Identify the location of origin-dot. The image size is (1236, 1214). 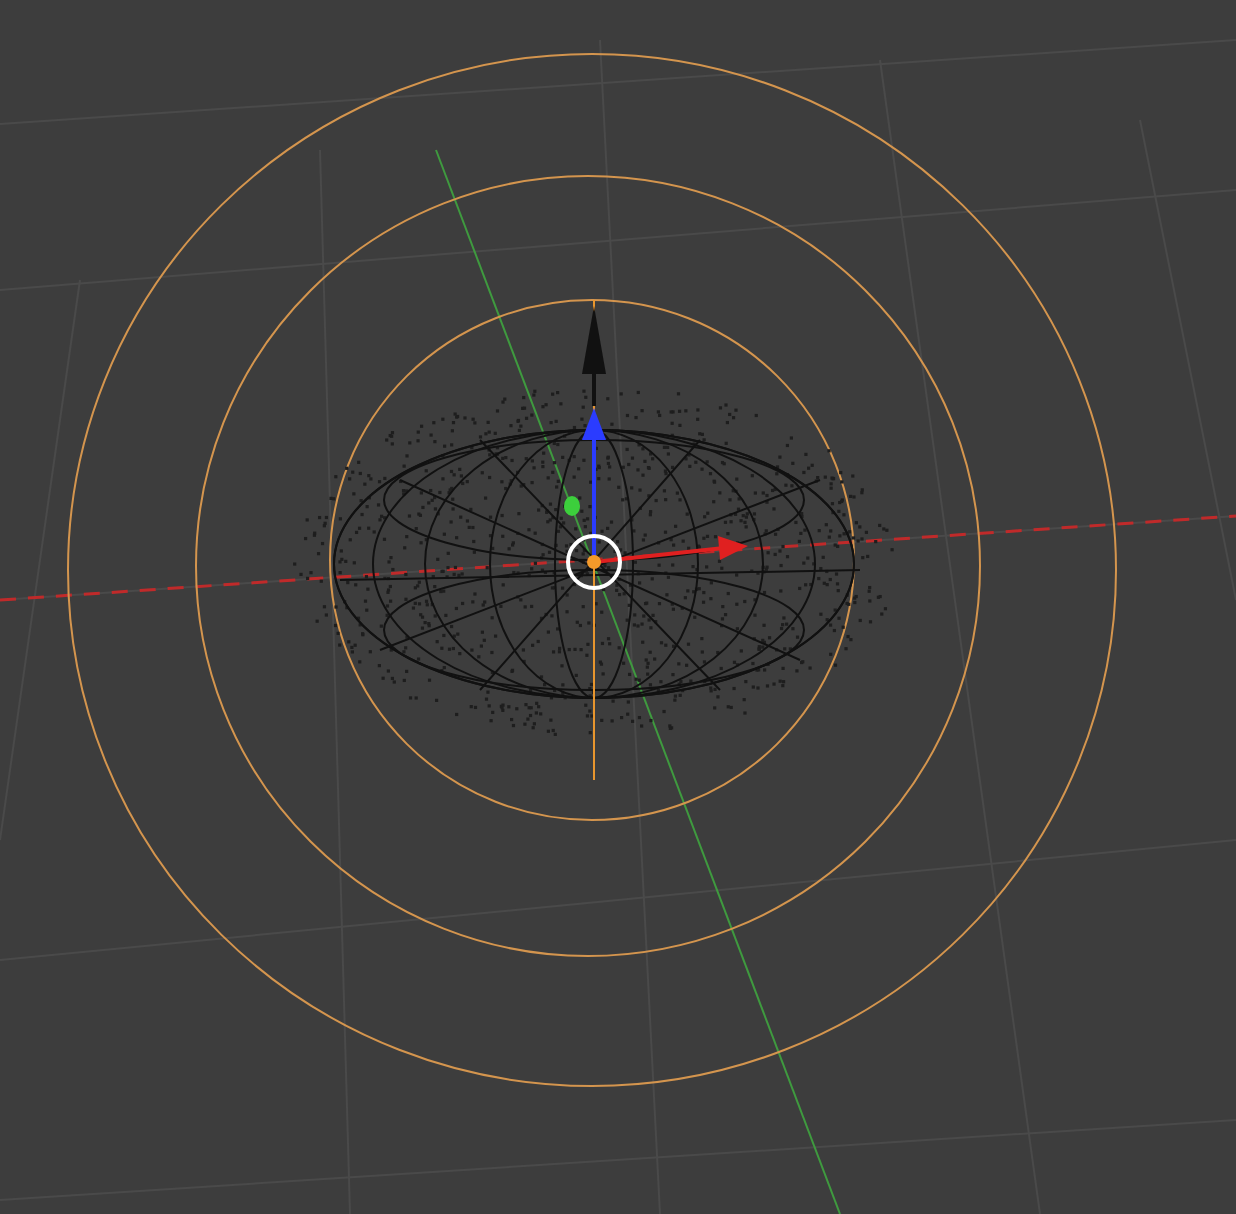
(594, 562).